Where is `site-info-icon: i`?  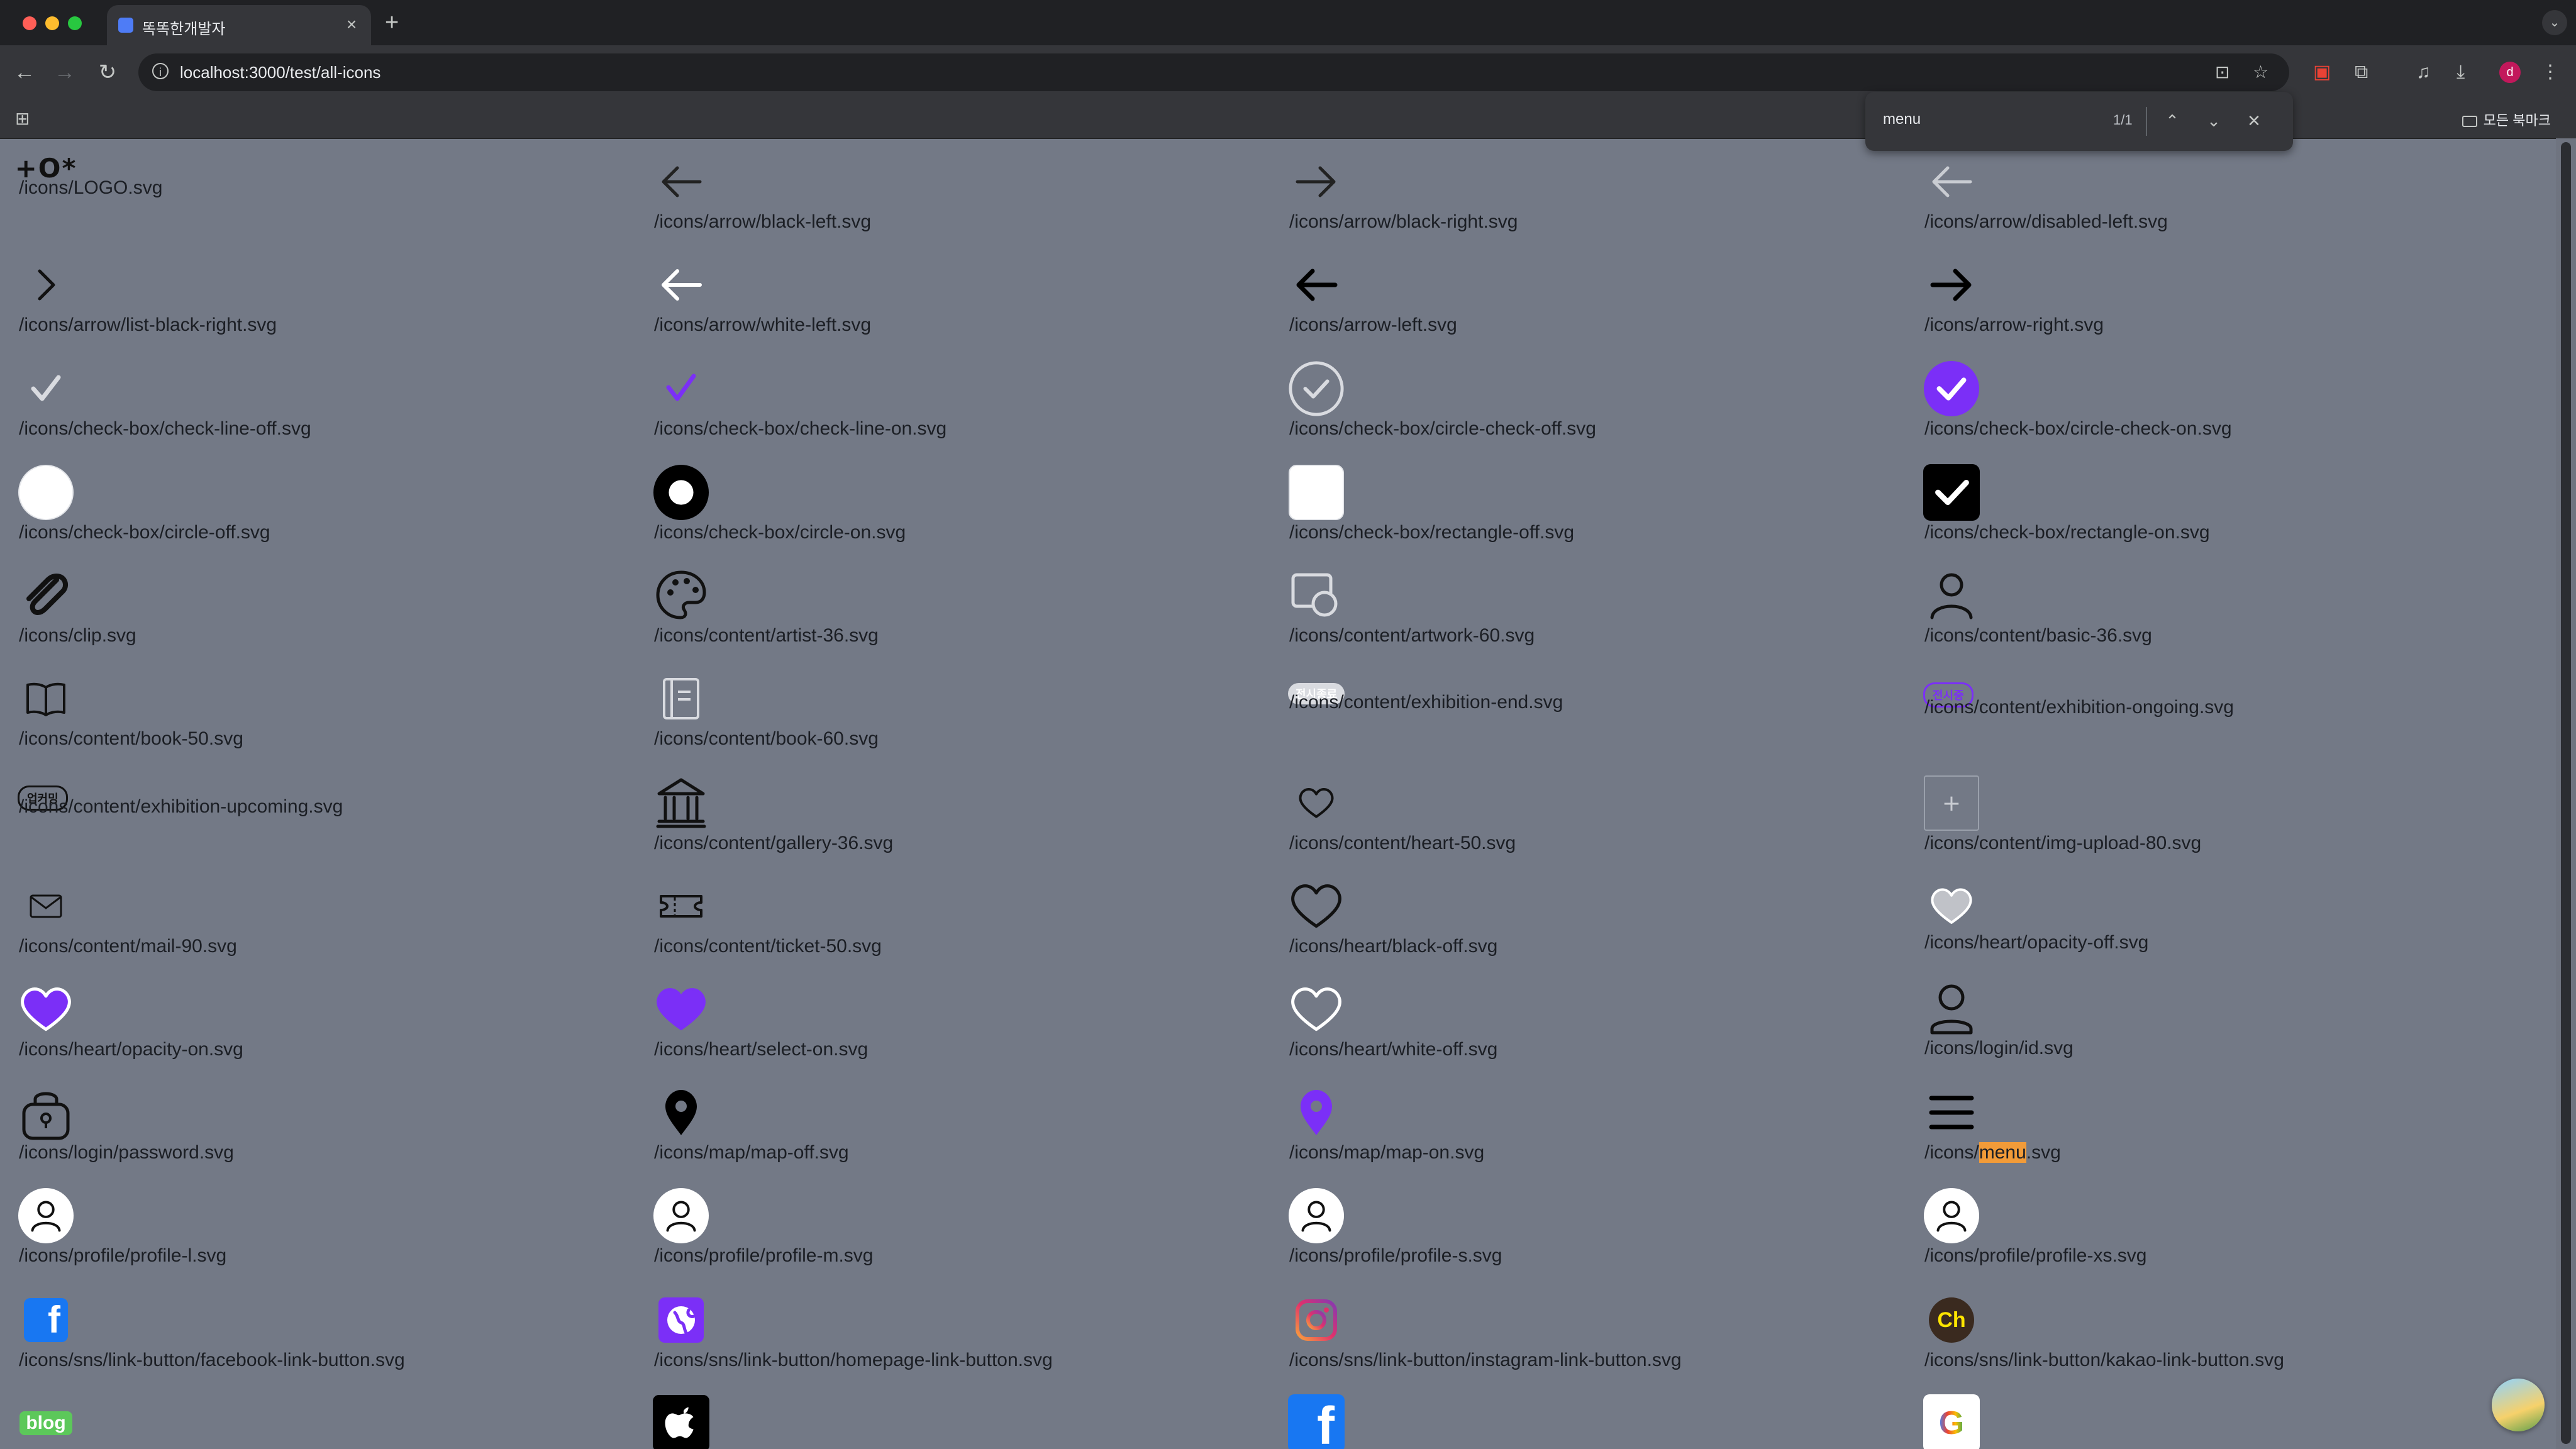 site-info-icon: i is located at coordinates (160, 71).